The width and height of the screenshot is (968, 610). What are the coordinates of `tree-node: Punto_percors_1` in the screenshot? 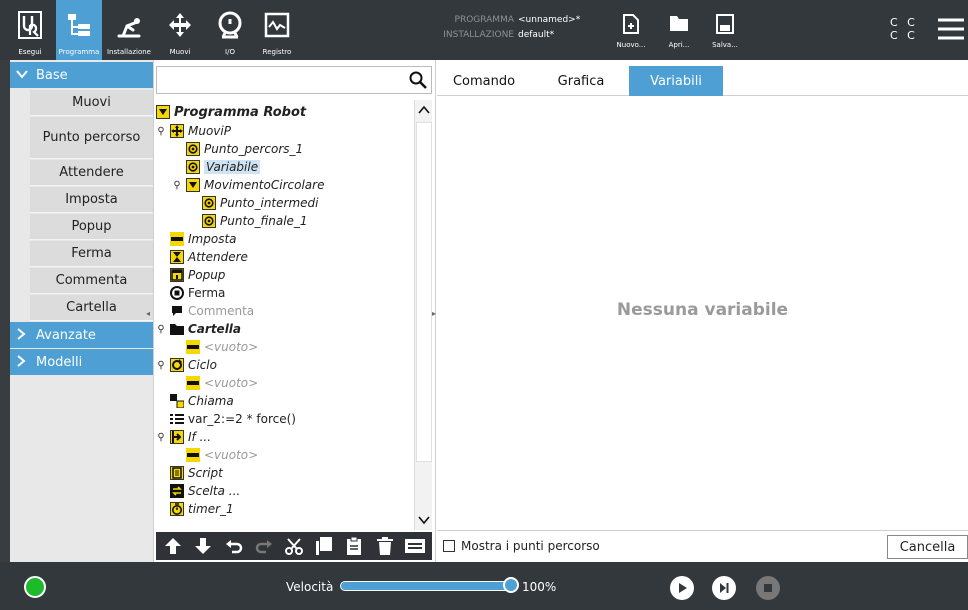 It's located at (244, 149).